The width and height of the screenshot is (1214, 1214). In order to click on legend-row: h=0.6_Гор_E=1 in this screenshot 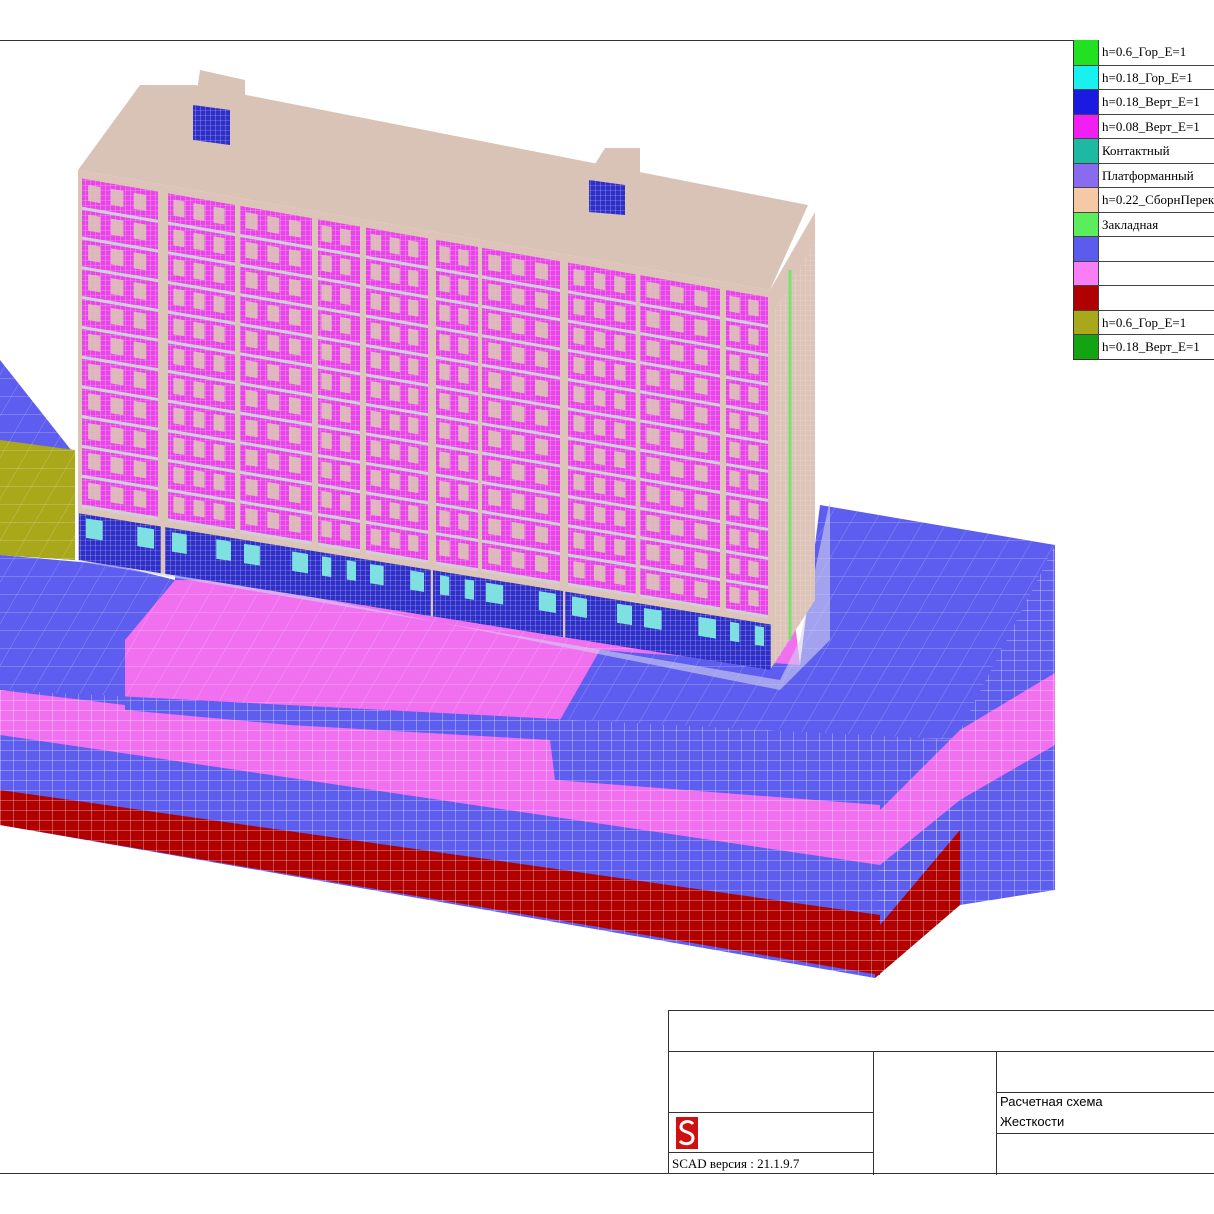, I will do `click(1144, 321)`.